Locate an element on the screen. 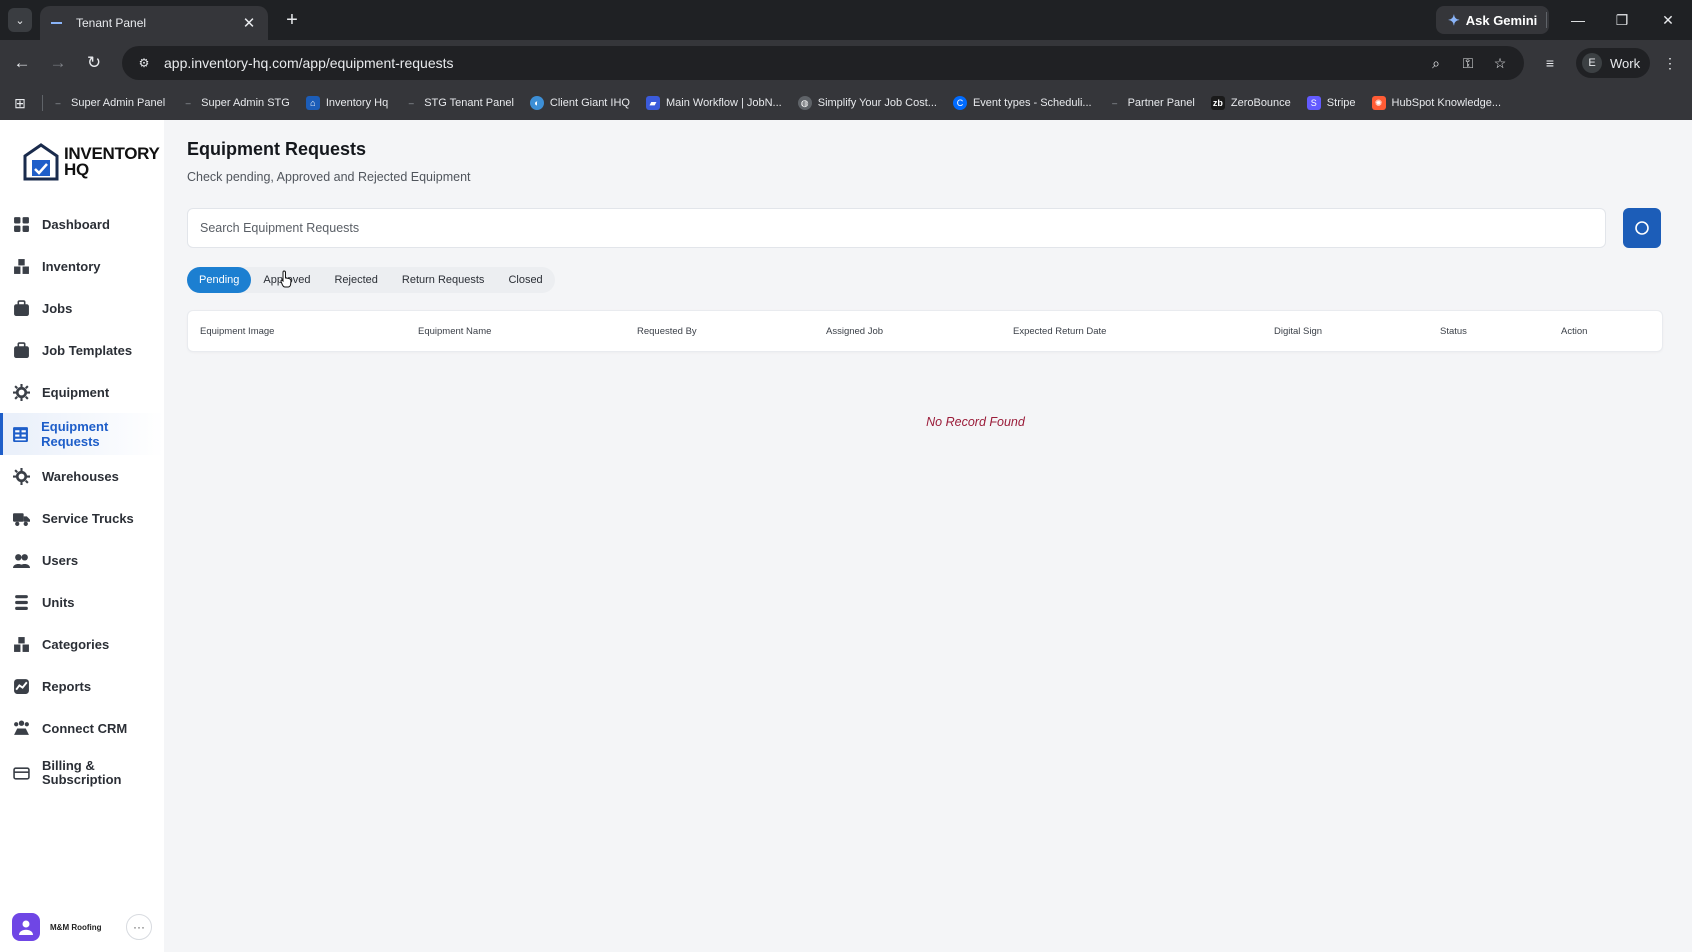 This screenshot has width=1692, height=952. bookmark-item: zb ZeroBounce is located at coordinates (1250, 103).